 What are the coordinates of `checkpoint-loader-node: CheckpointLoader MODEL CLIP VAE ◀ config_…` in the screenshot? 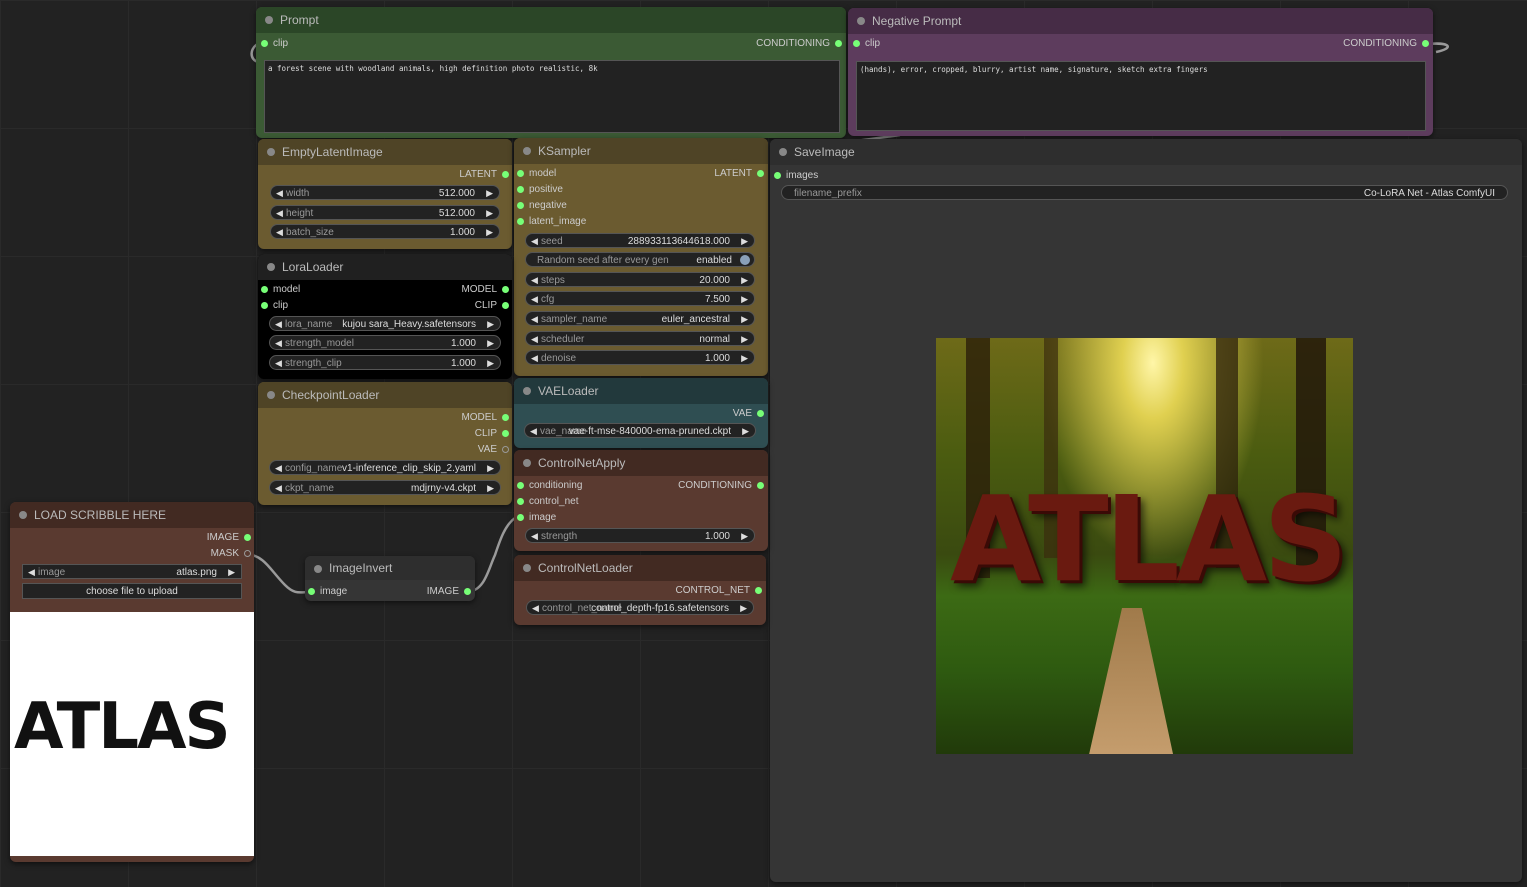 It's located at (385, 443).